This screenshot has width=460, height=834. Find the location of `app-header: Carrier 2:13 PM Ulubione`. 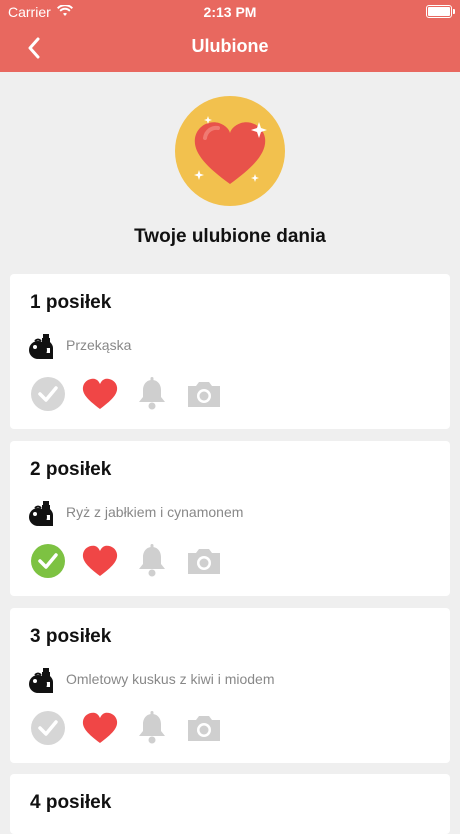

app-header: Carrier 2:13 PM Ulubione is located at coordinates (230, 36).